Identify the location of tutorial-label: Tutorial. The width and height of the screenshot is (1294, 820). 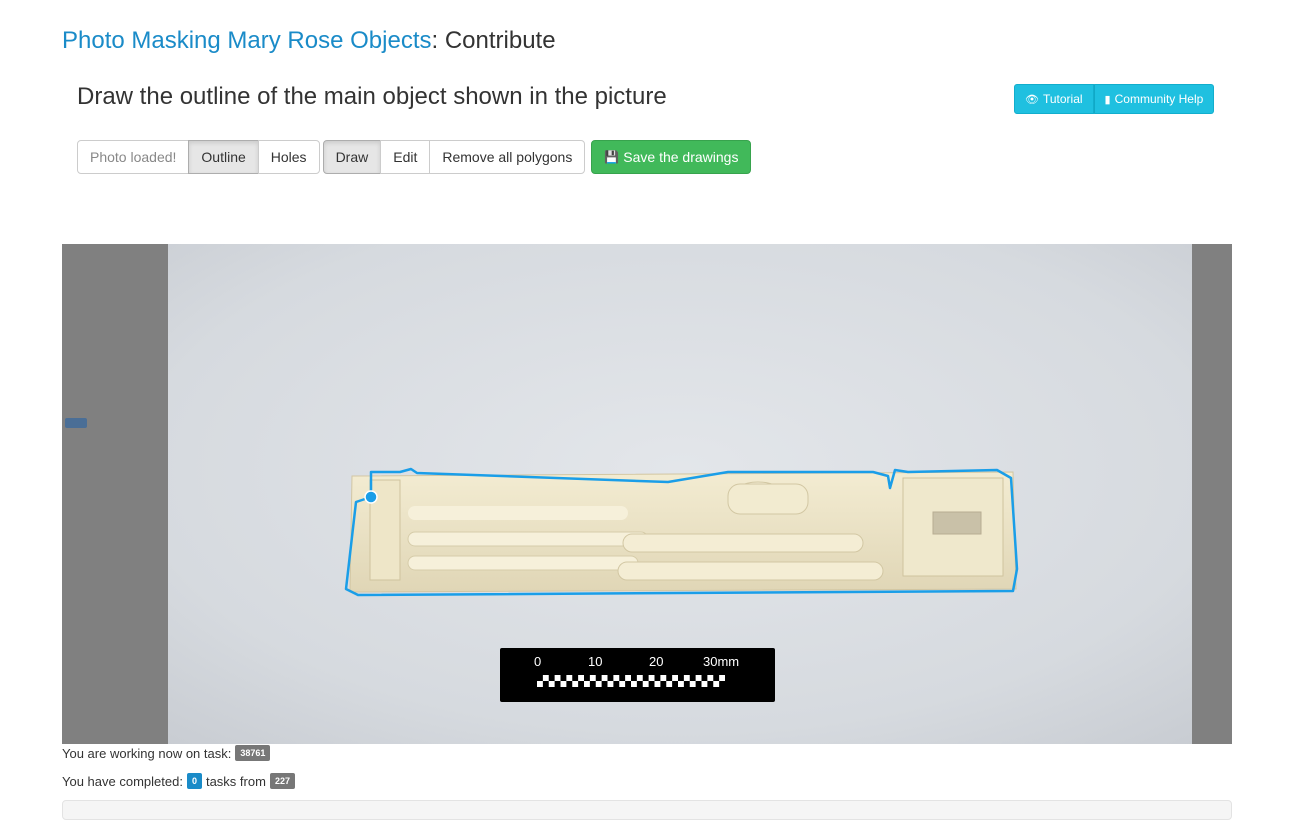
(1062, 99).